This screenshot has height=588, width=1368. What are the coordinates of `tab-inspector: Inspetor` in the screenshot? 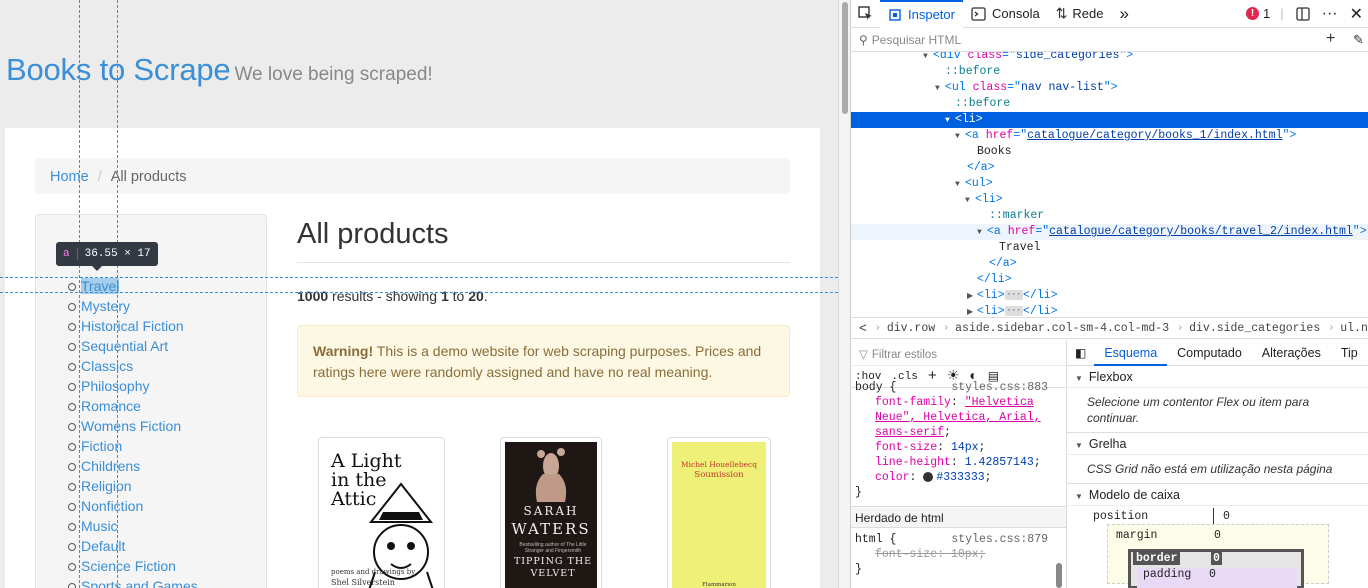 It's located at (921, 14).